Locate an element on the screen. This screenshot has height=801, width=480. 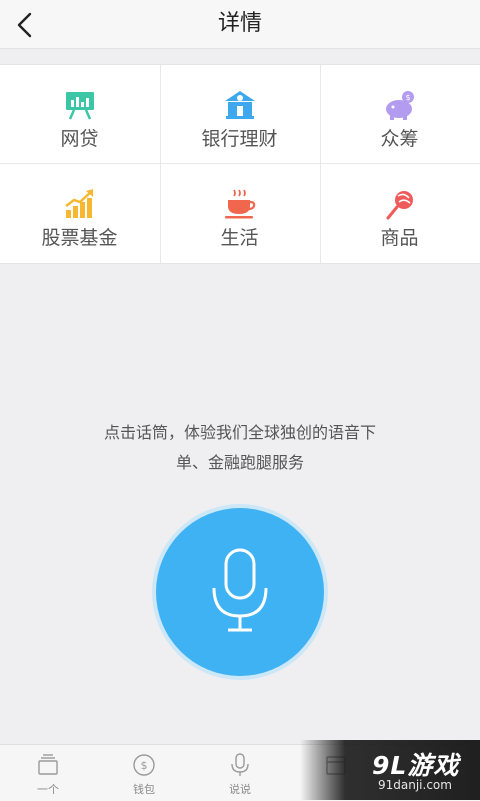
bank-icon is located at coordinates (239, 105).